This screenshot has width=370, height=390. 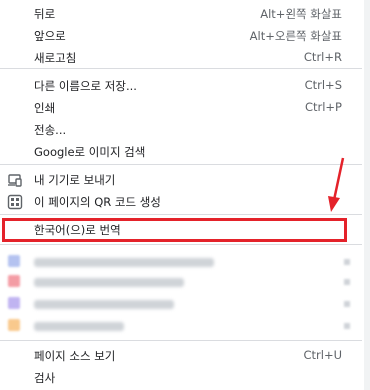 I want to click on menu-item-forward: 앞으로 Alt+오른쪽 화살표, so click(x=181, y=36).